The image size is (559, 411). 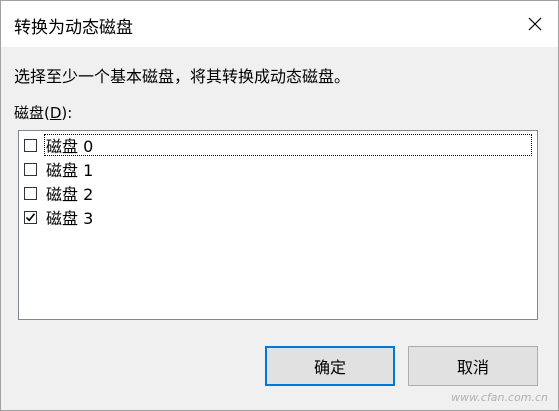 What do you see at coordinates (32, 113) in the screenshot?
I see `disk-list-label-prefix: 磁盘(` at bounding box center [32, 113].